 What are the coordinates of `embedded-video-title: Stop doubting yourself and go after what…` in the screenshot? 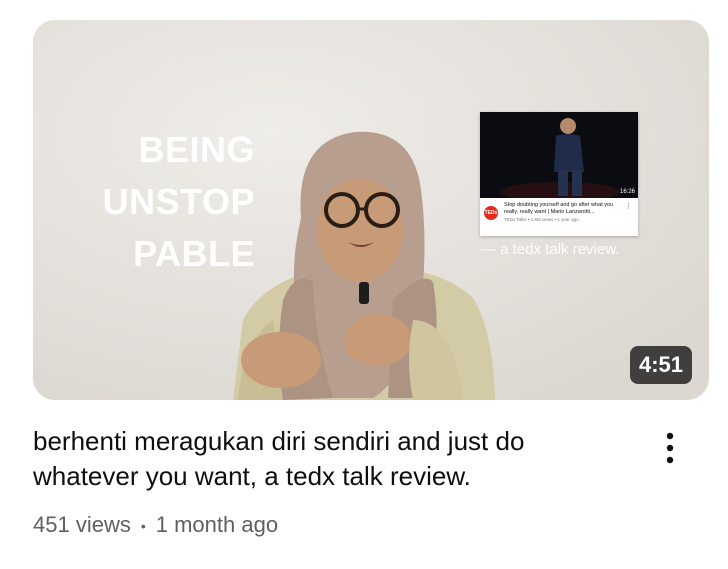 It's located at (559, 208).